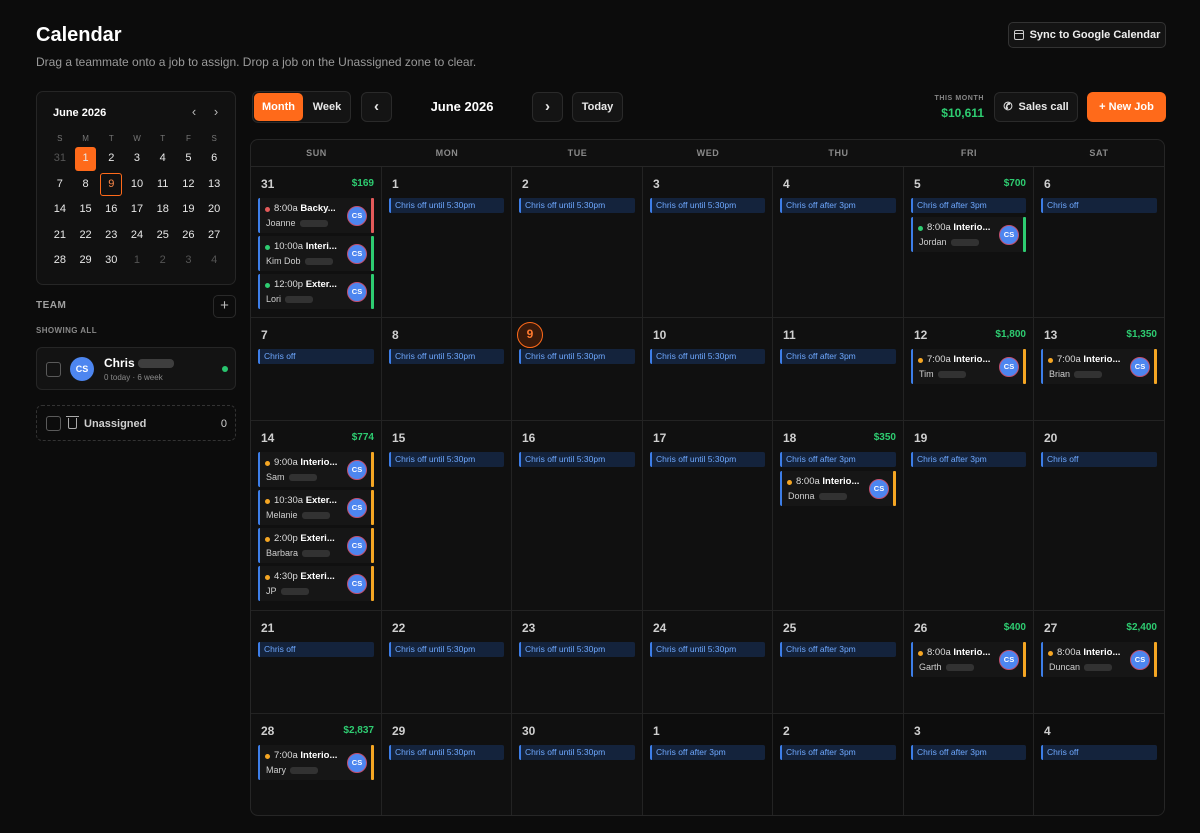 This screenshot has width=1200, height=833. I want to click on mini-calendar-day: 10, so click(137, 185).